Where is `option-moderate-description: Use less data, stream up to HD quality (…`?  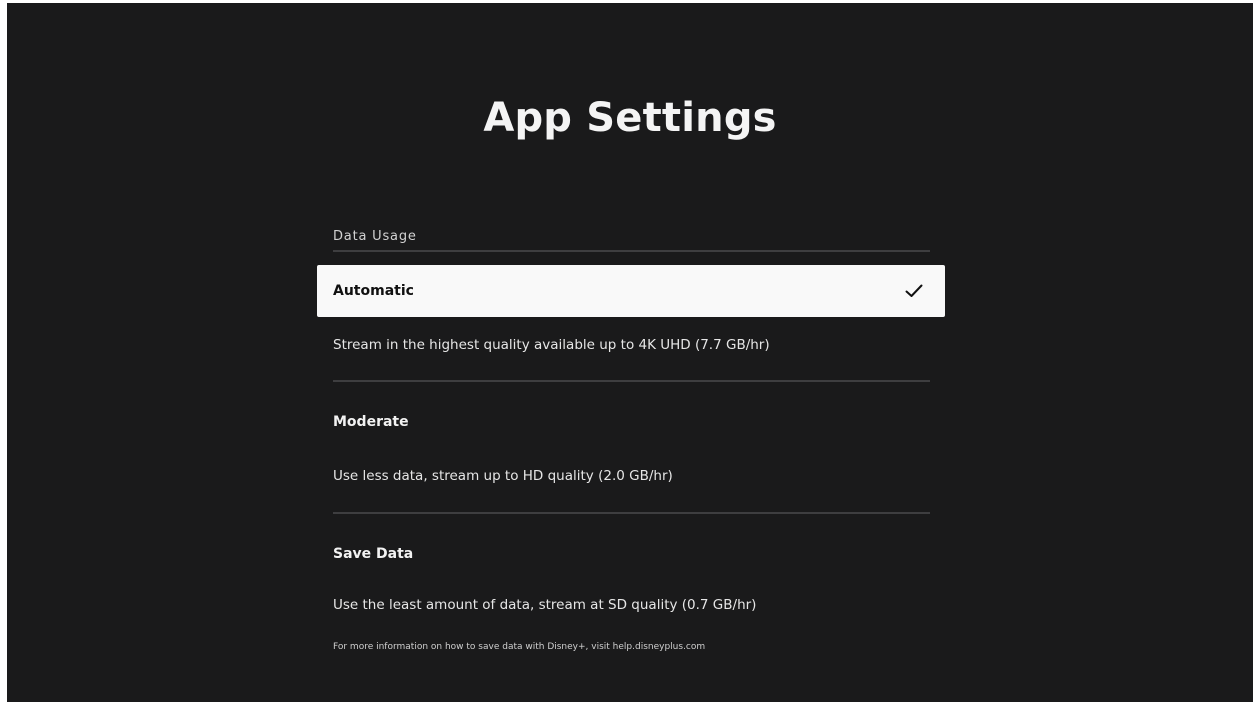
option-moderate-description: Use less data, stream up to HD quality (… is located at coordinates (503, 476).